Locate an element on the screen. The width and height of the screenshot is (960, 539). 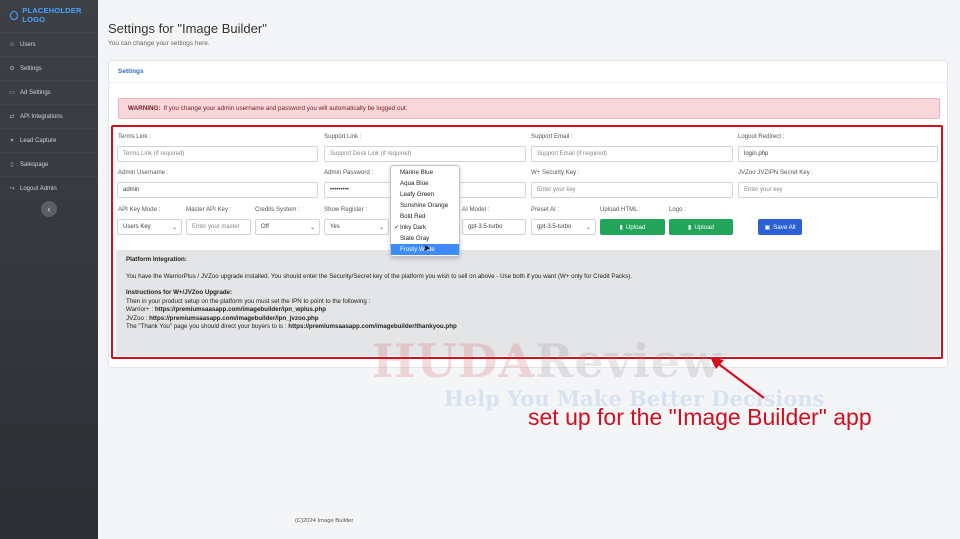
logo-icon is located at coordinates (14, 15).